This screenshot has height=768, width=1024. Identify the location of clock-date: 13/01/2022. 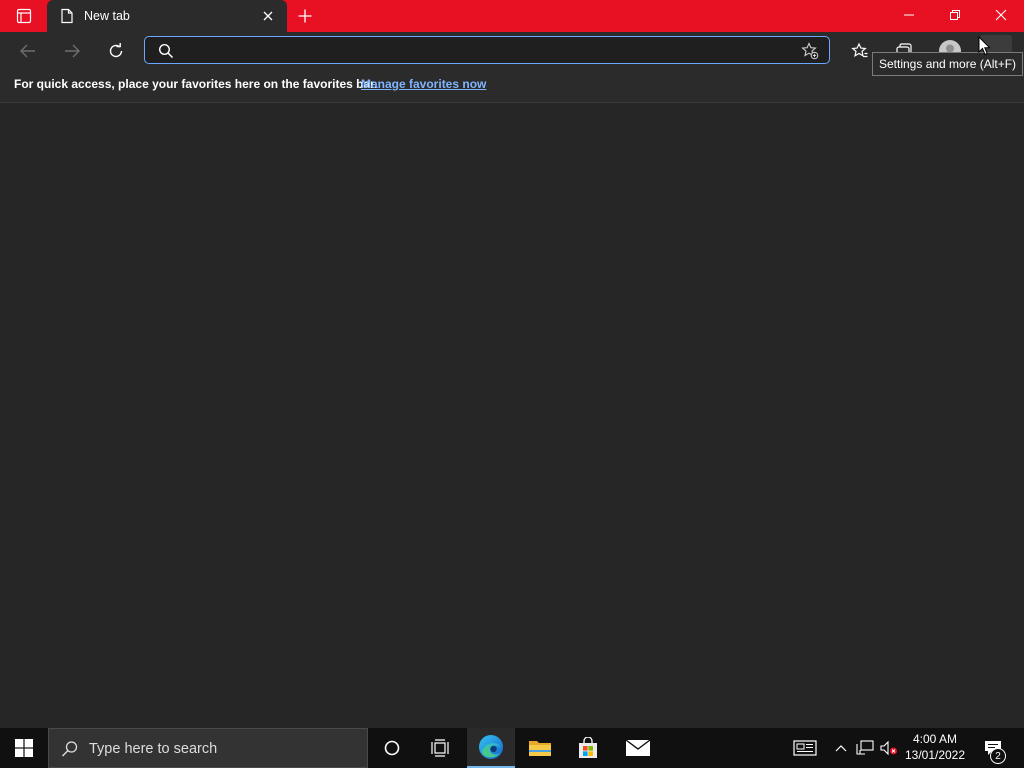
(935, 755).